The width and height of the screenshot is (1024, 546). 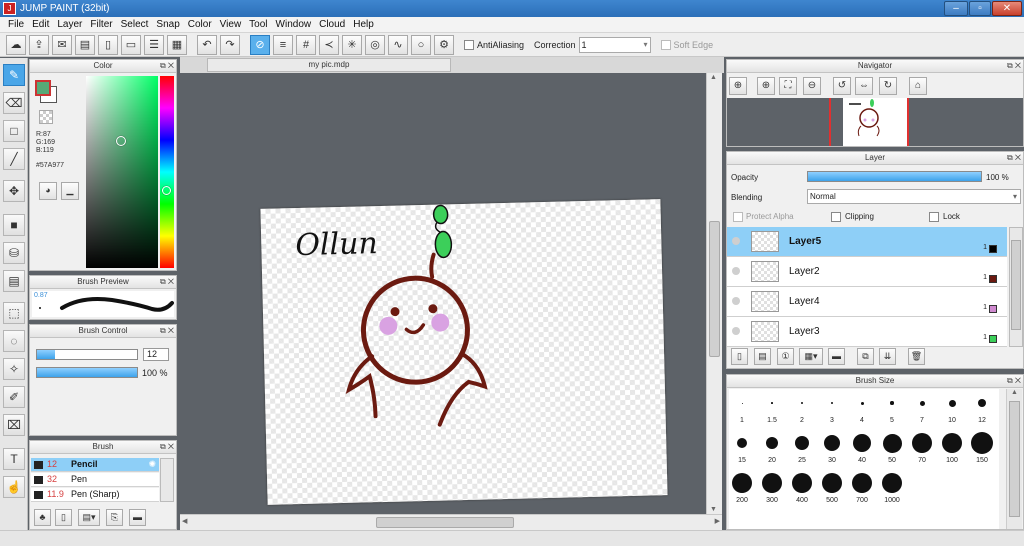 What do you see at coordinates (922, 448) in the screenshot?
I see `brush-size-option: 70` at bounding box center [922, 448].